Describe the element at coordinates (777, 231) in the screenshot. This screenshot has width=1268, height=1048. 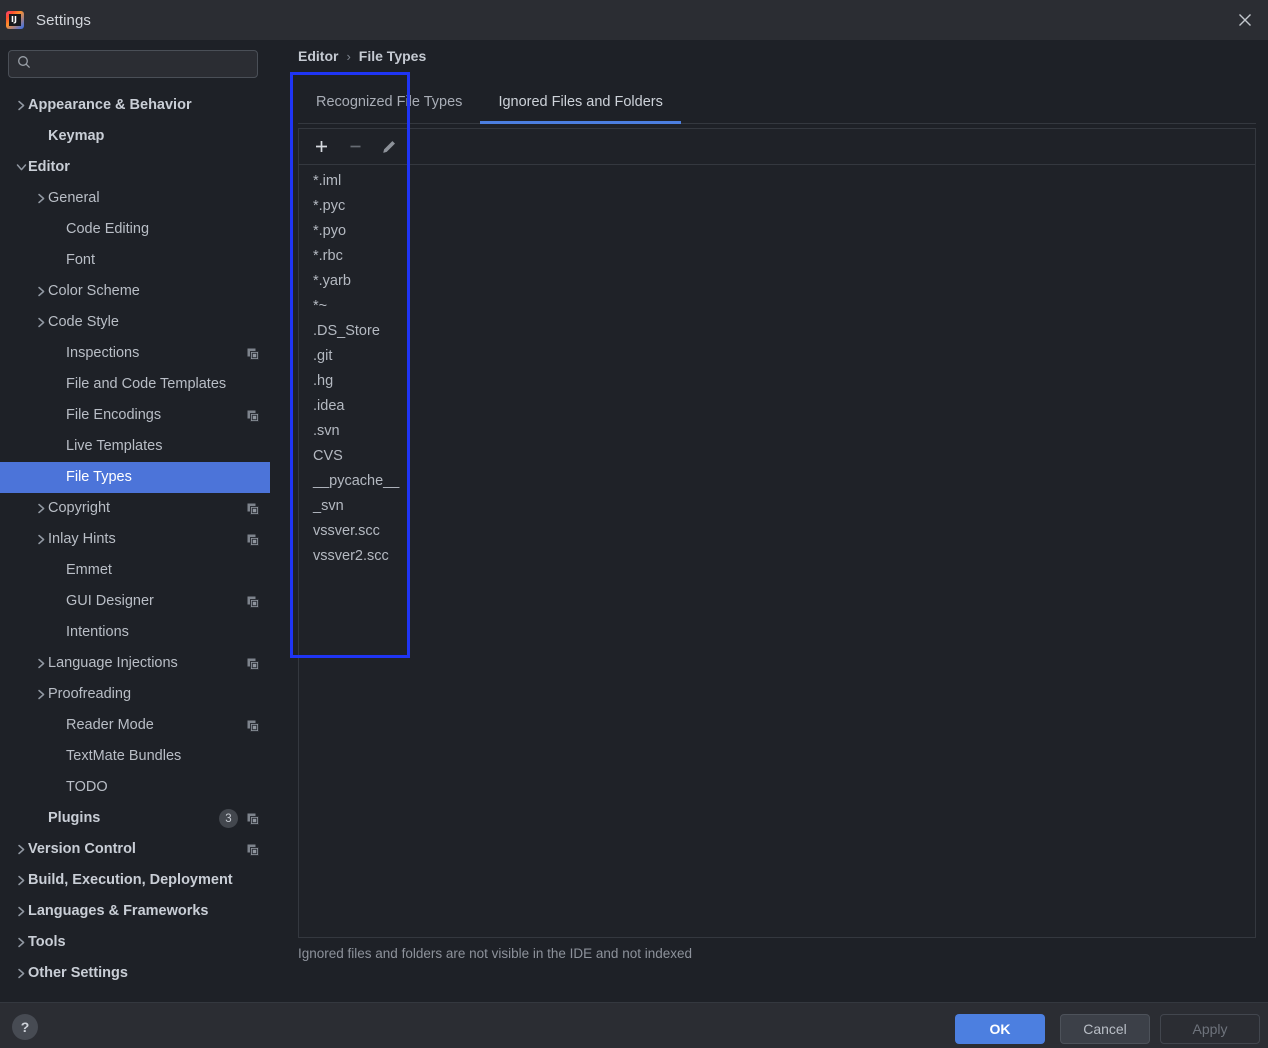
I see `list-item: *.pyo` at that location.